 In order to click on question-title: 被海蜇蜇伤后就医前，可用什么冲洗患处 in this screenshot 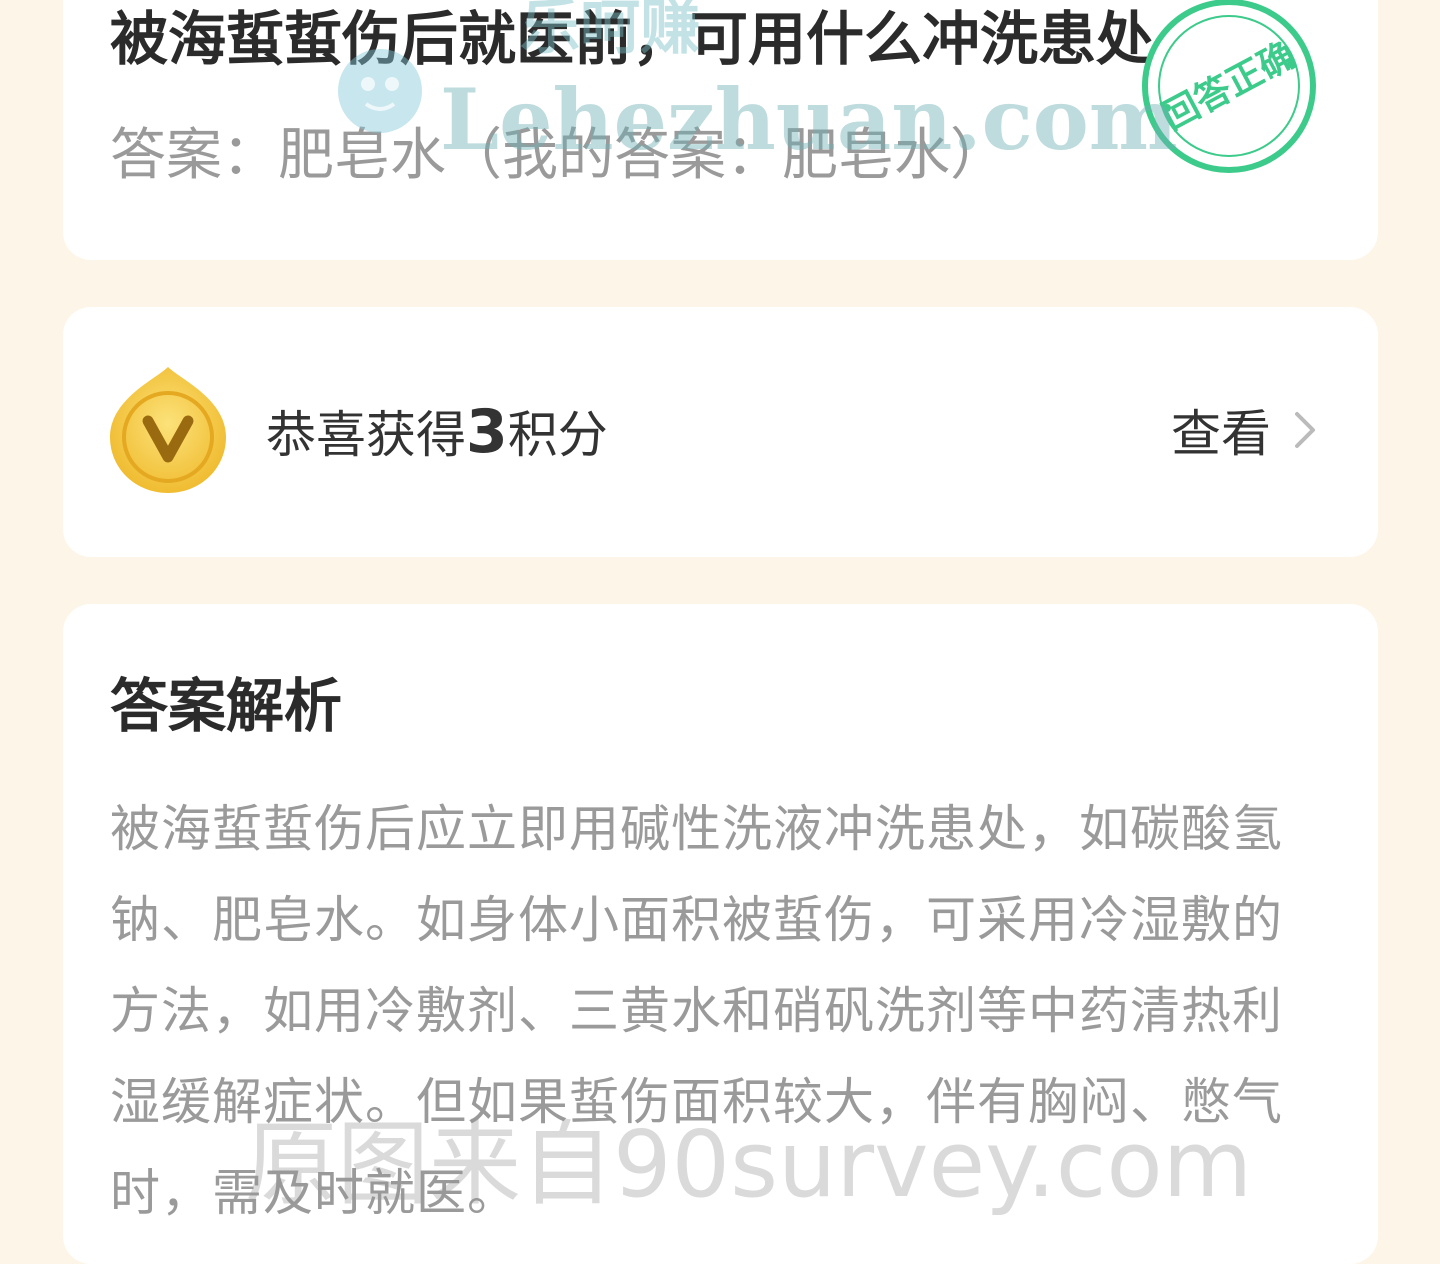, I will do `click(632, 39)`.